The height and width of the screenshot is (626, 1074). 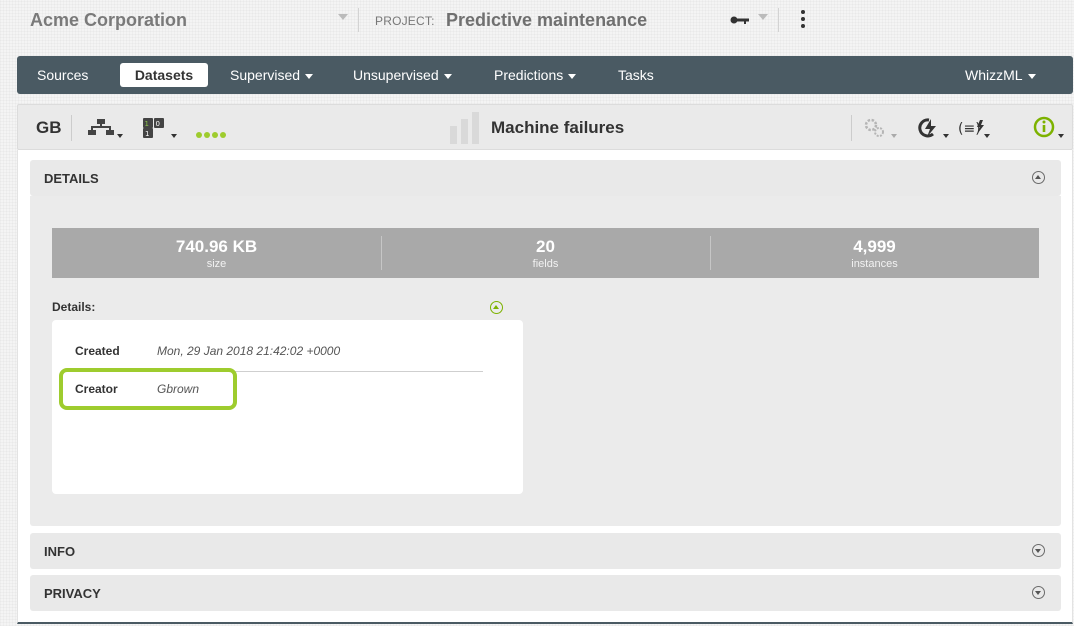 I want to click on details-heading: Details:, so click(x=74, y=307).